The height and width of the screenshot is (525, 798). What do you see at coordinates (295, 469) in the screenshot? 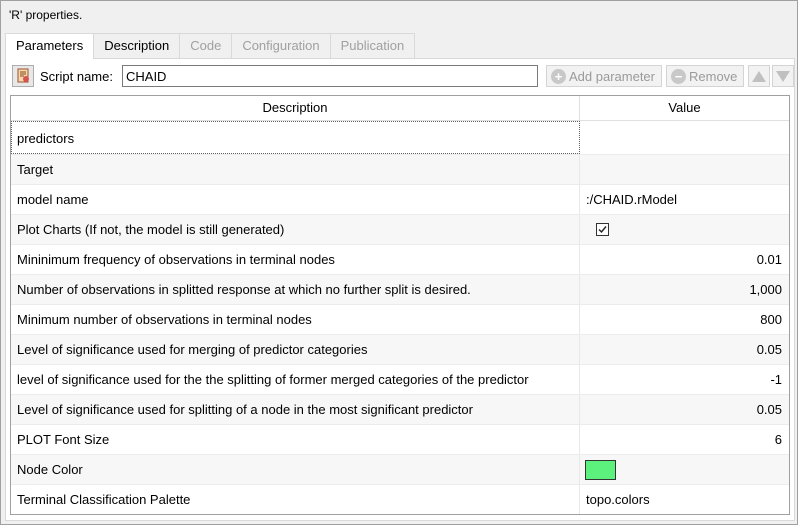
I see `row-description: Node Color` at bounding box center [295, 469].